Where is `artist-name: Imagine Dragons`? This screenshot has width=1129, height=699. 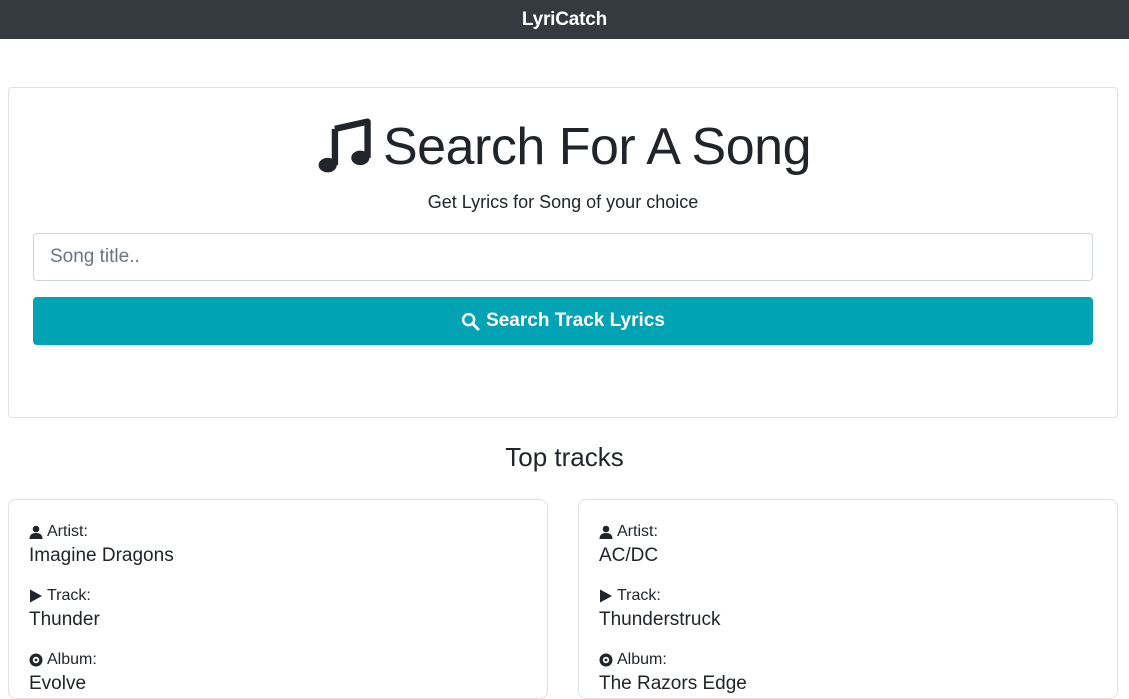
artist-name: Imagine Dragons is located at coordinates (101, 555).